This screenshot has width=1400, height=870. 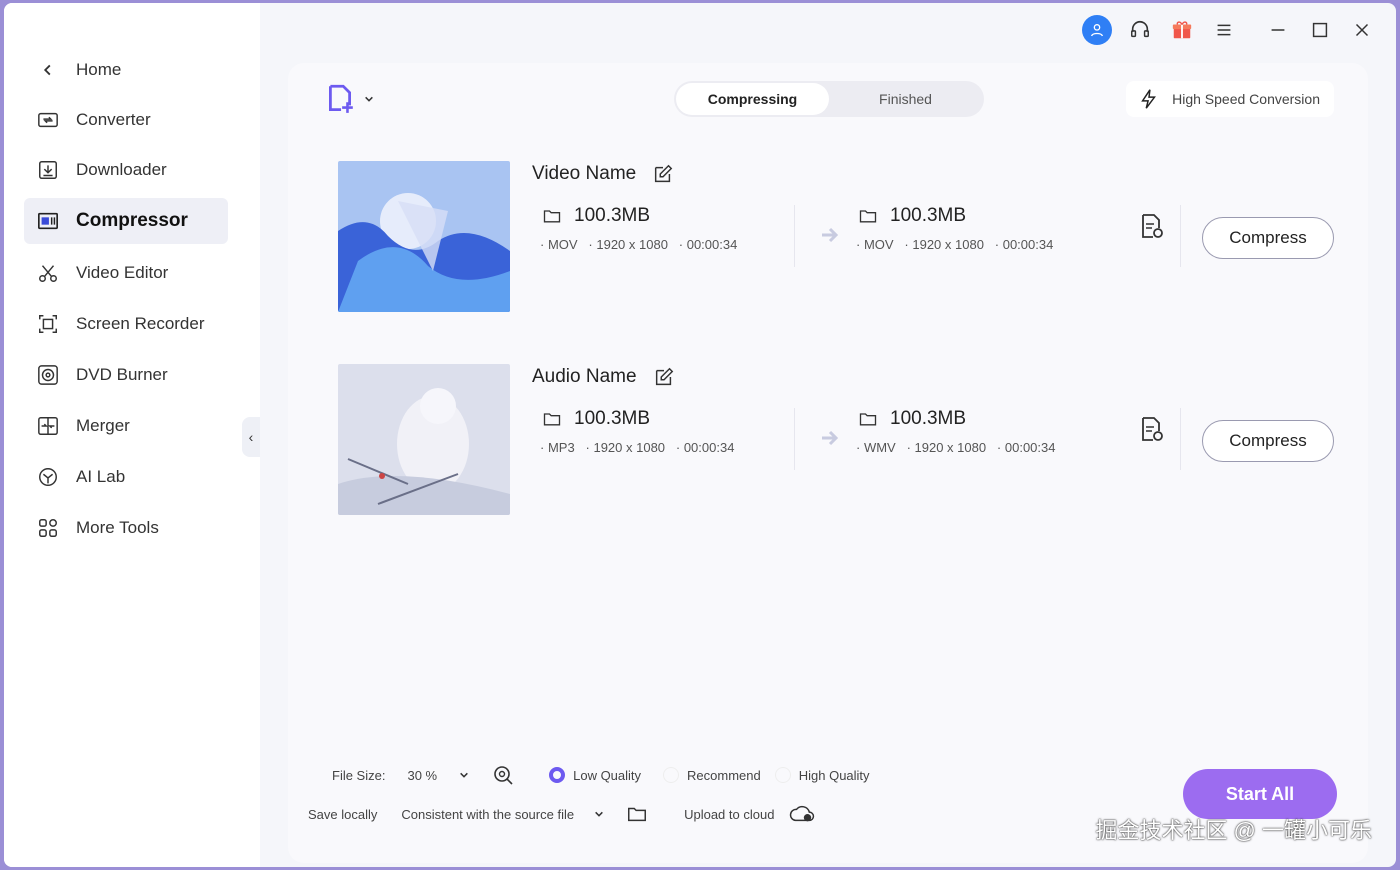 I want to click on sidebar-item-dvd-burner: DVD Burner, so click(x=126, y=375).